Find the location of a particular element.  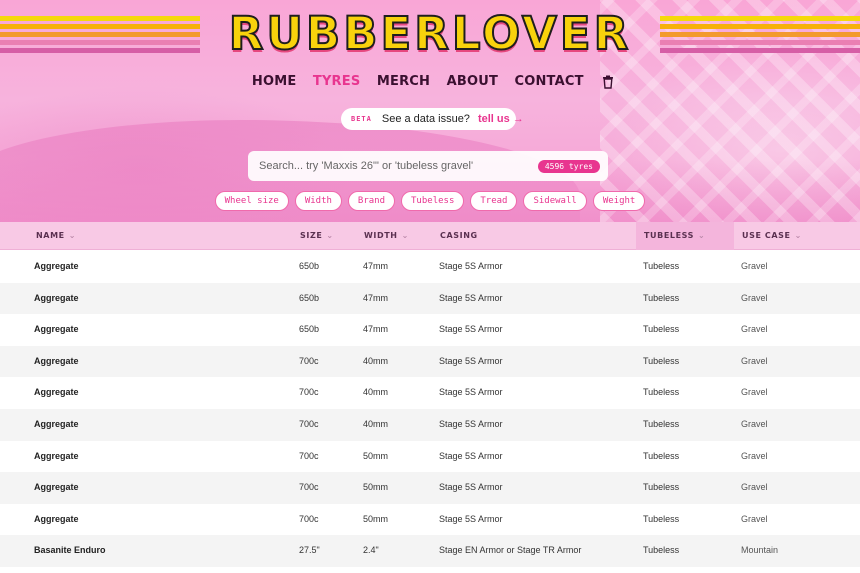

search-bar: 4596 tyres is located at coordinates (428, 166).